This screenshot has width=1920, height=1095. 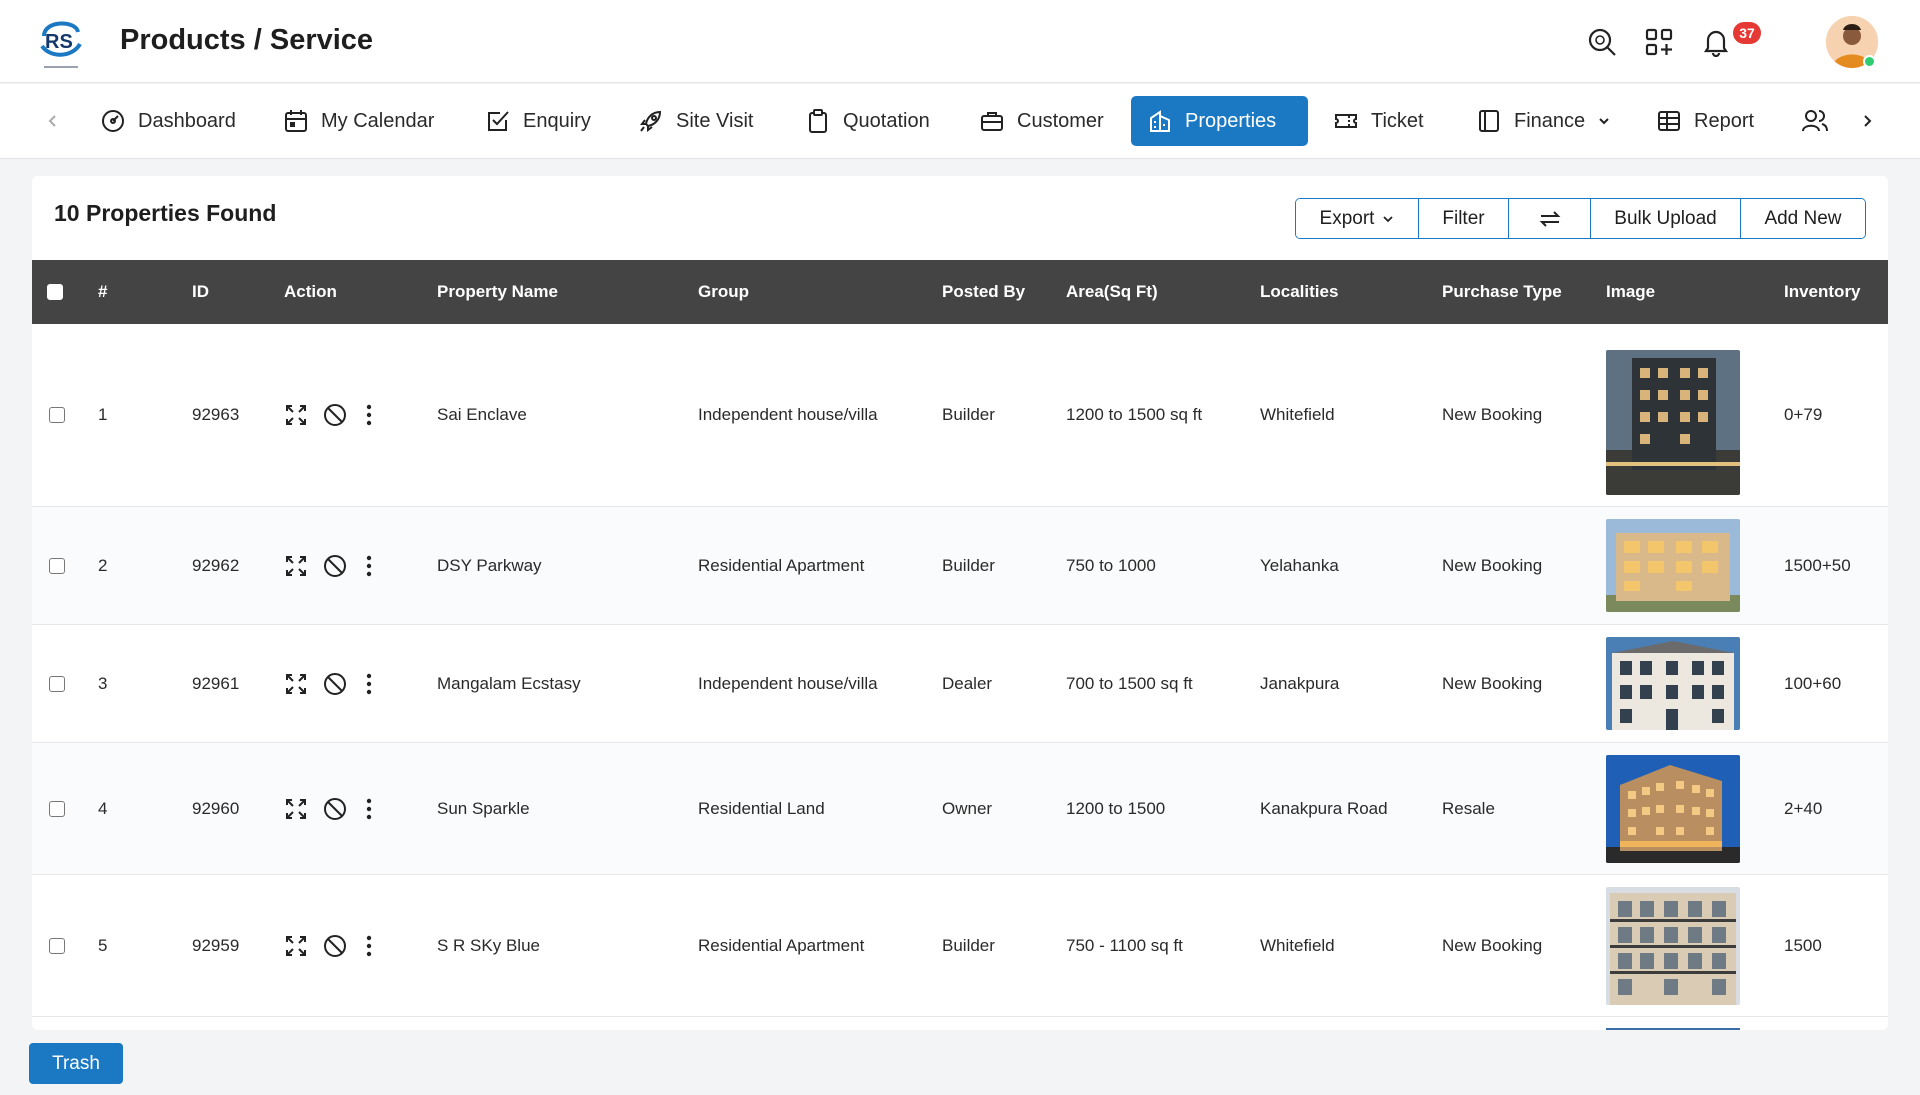 I want to click on row-group: Independent house/villa, so click(x=788, y=683).